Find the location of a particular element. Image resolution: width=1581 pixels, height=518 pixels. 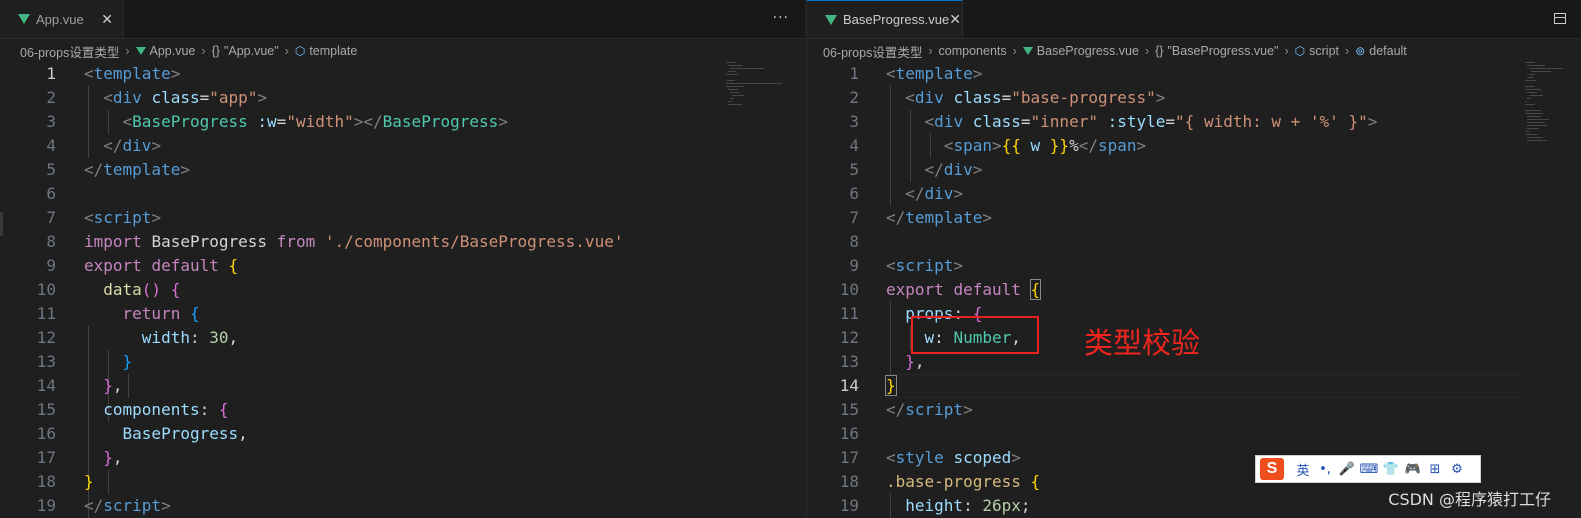

keyboard-icon: ⌨ is located at coordinates (1369, 469).